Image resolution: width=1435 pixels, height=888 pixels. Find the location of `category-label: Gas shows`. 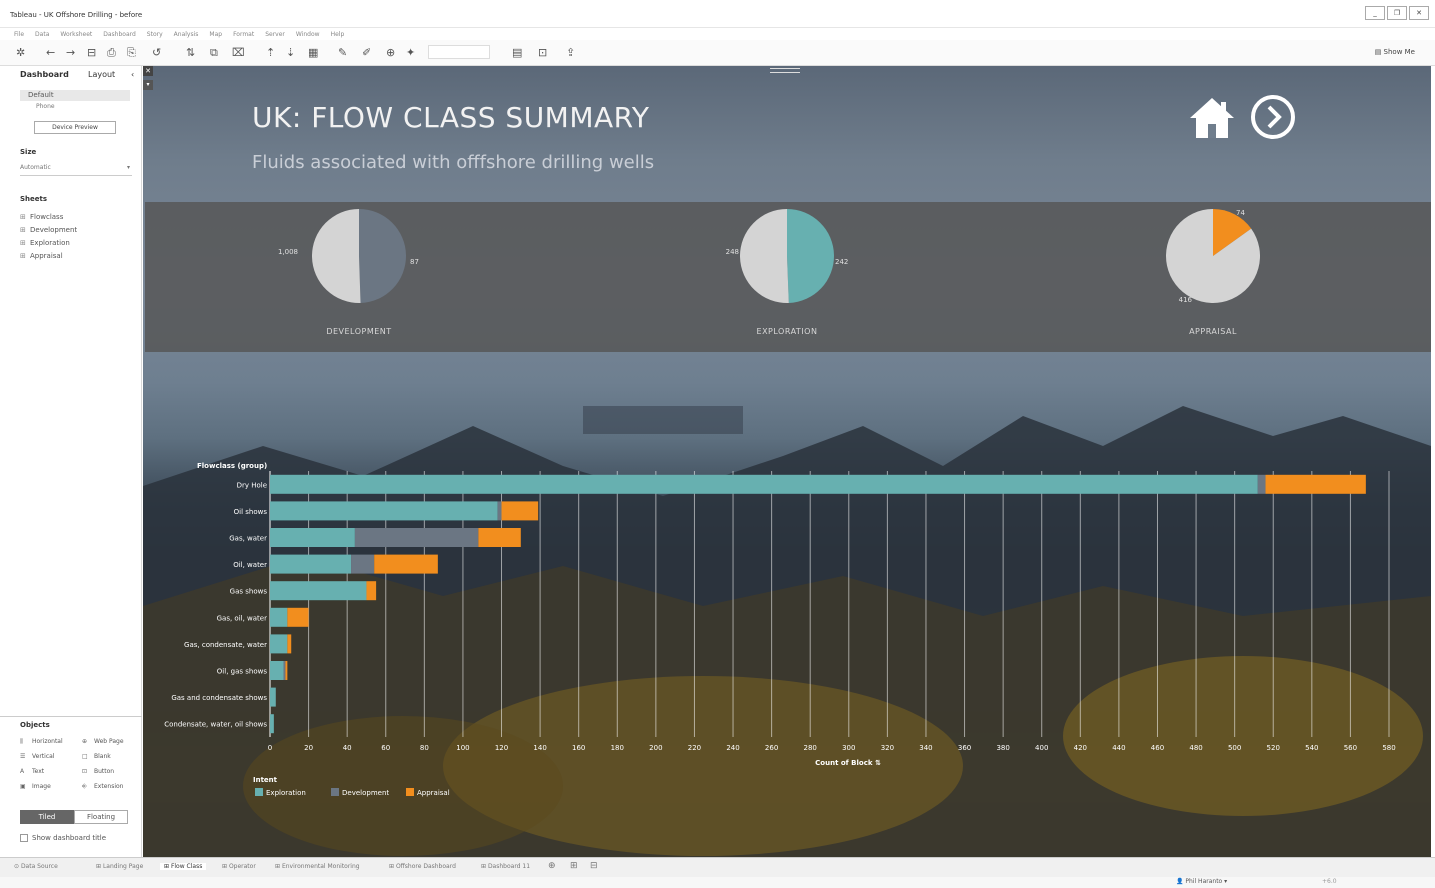

category-label: Gas shows is located at coordinates (249, 592).